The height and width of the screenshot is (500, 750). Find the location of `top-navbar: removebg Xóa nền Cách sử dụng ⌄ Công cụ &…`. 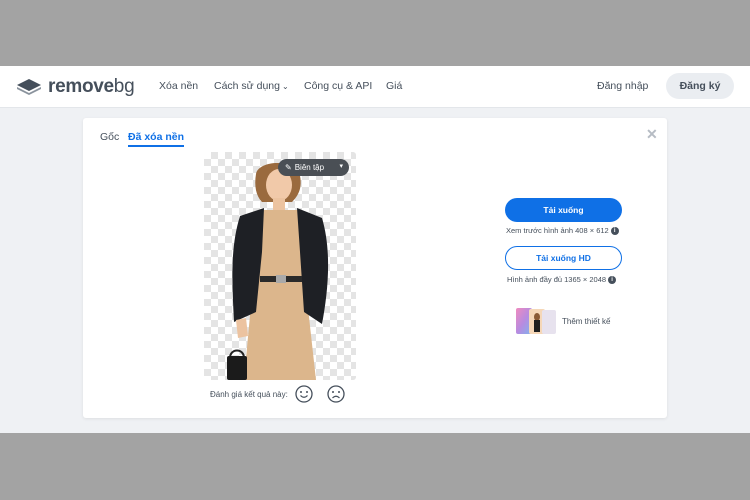

top-navbar: removebg Xóa nền Cách sử dụng ⌄ Công cụ &… is located at coordinates (375, 87).